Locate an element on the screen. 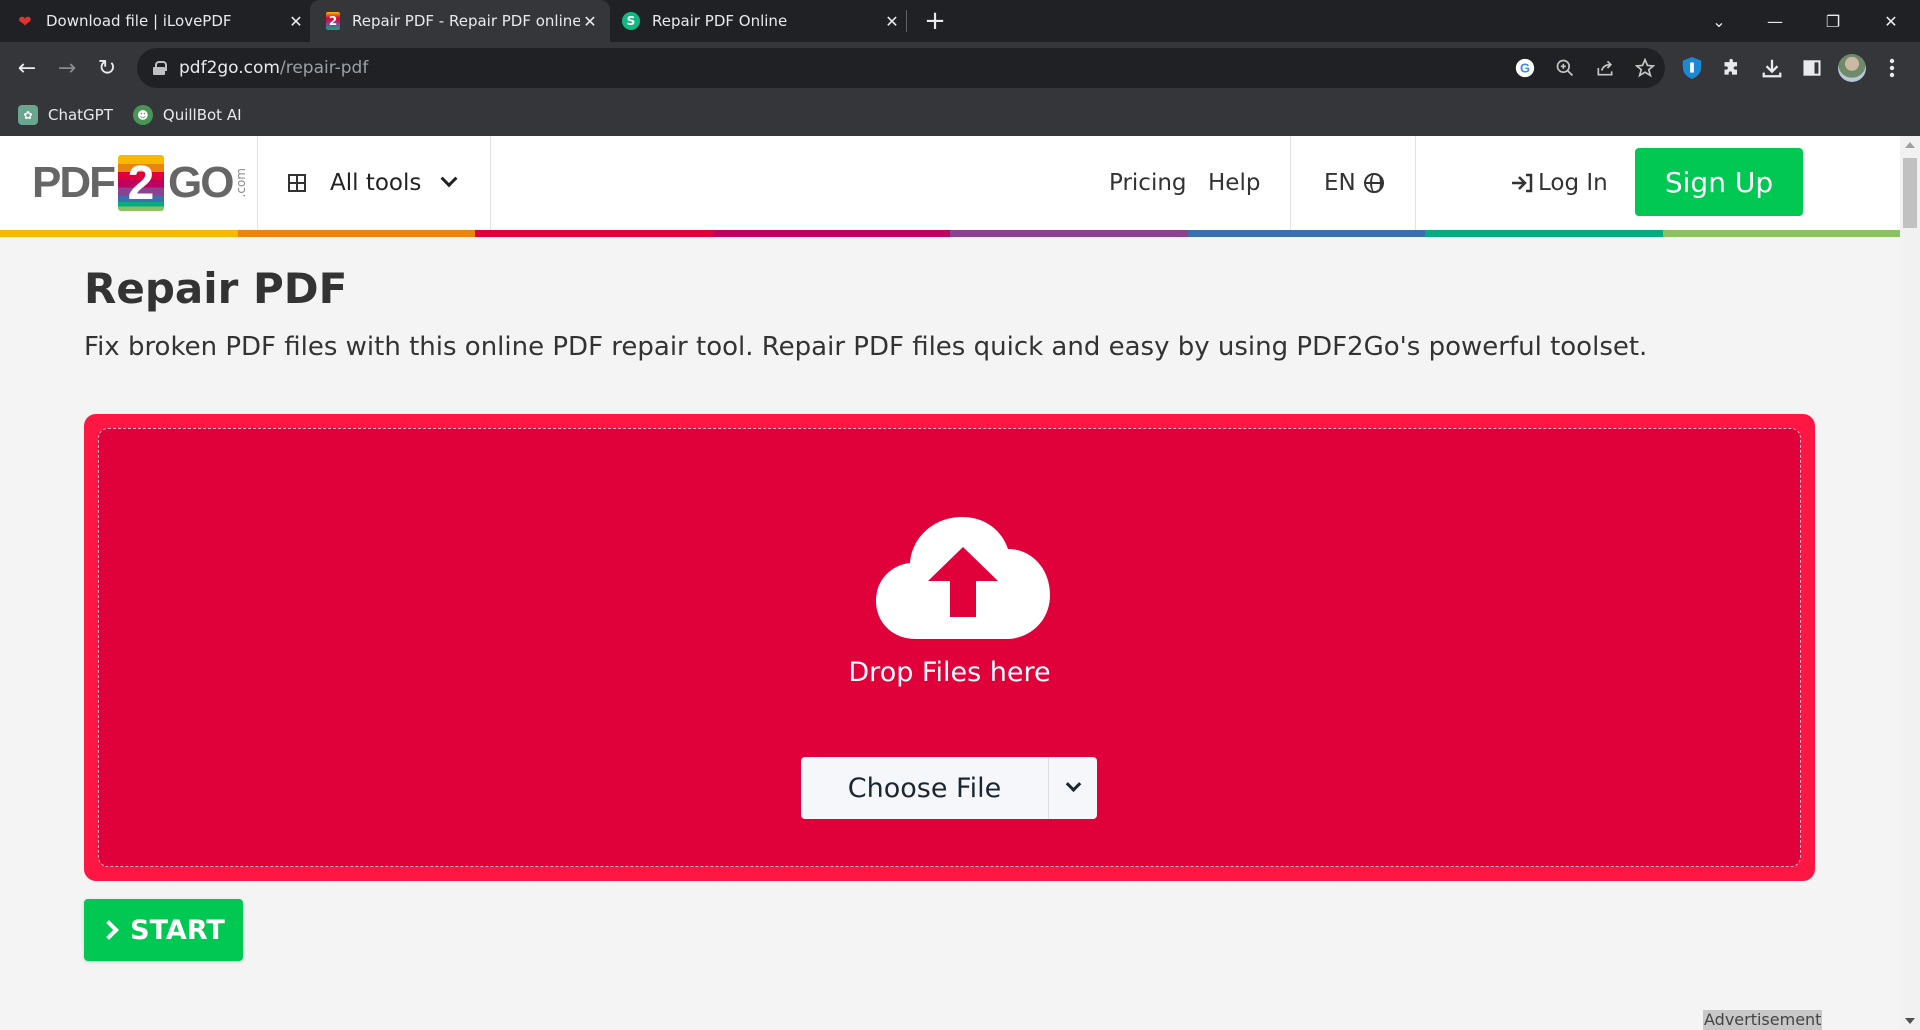 The image size is (1920, 1030). bookmark-quillbot: ☻ QuillBot AI is located at coordinates (187, 115).